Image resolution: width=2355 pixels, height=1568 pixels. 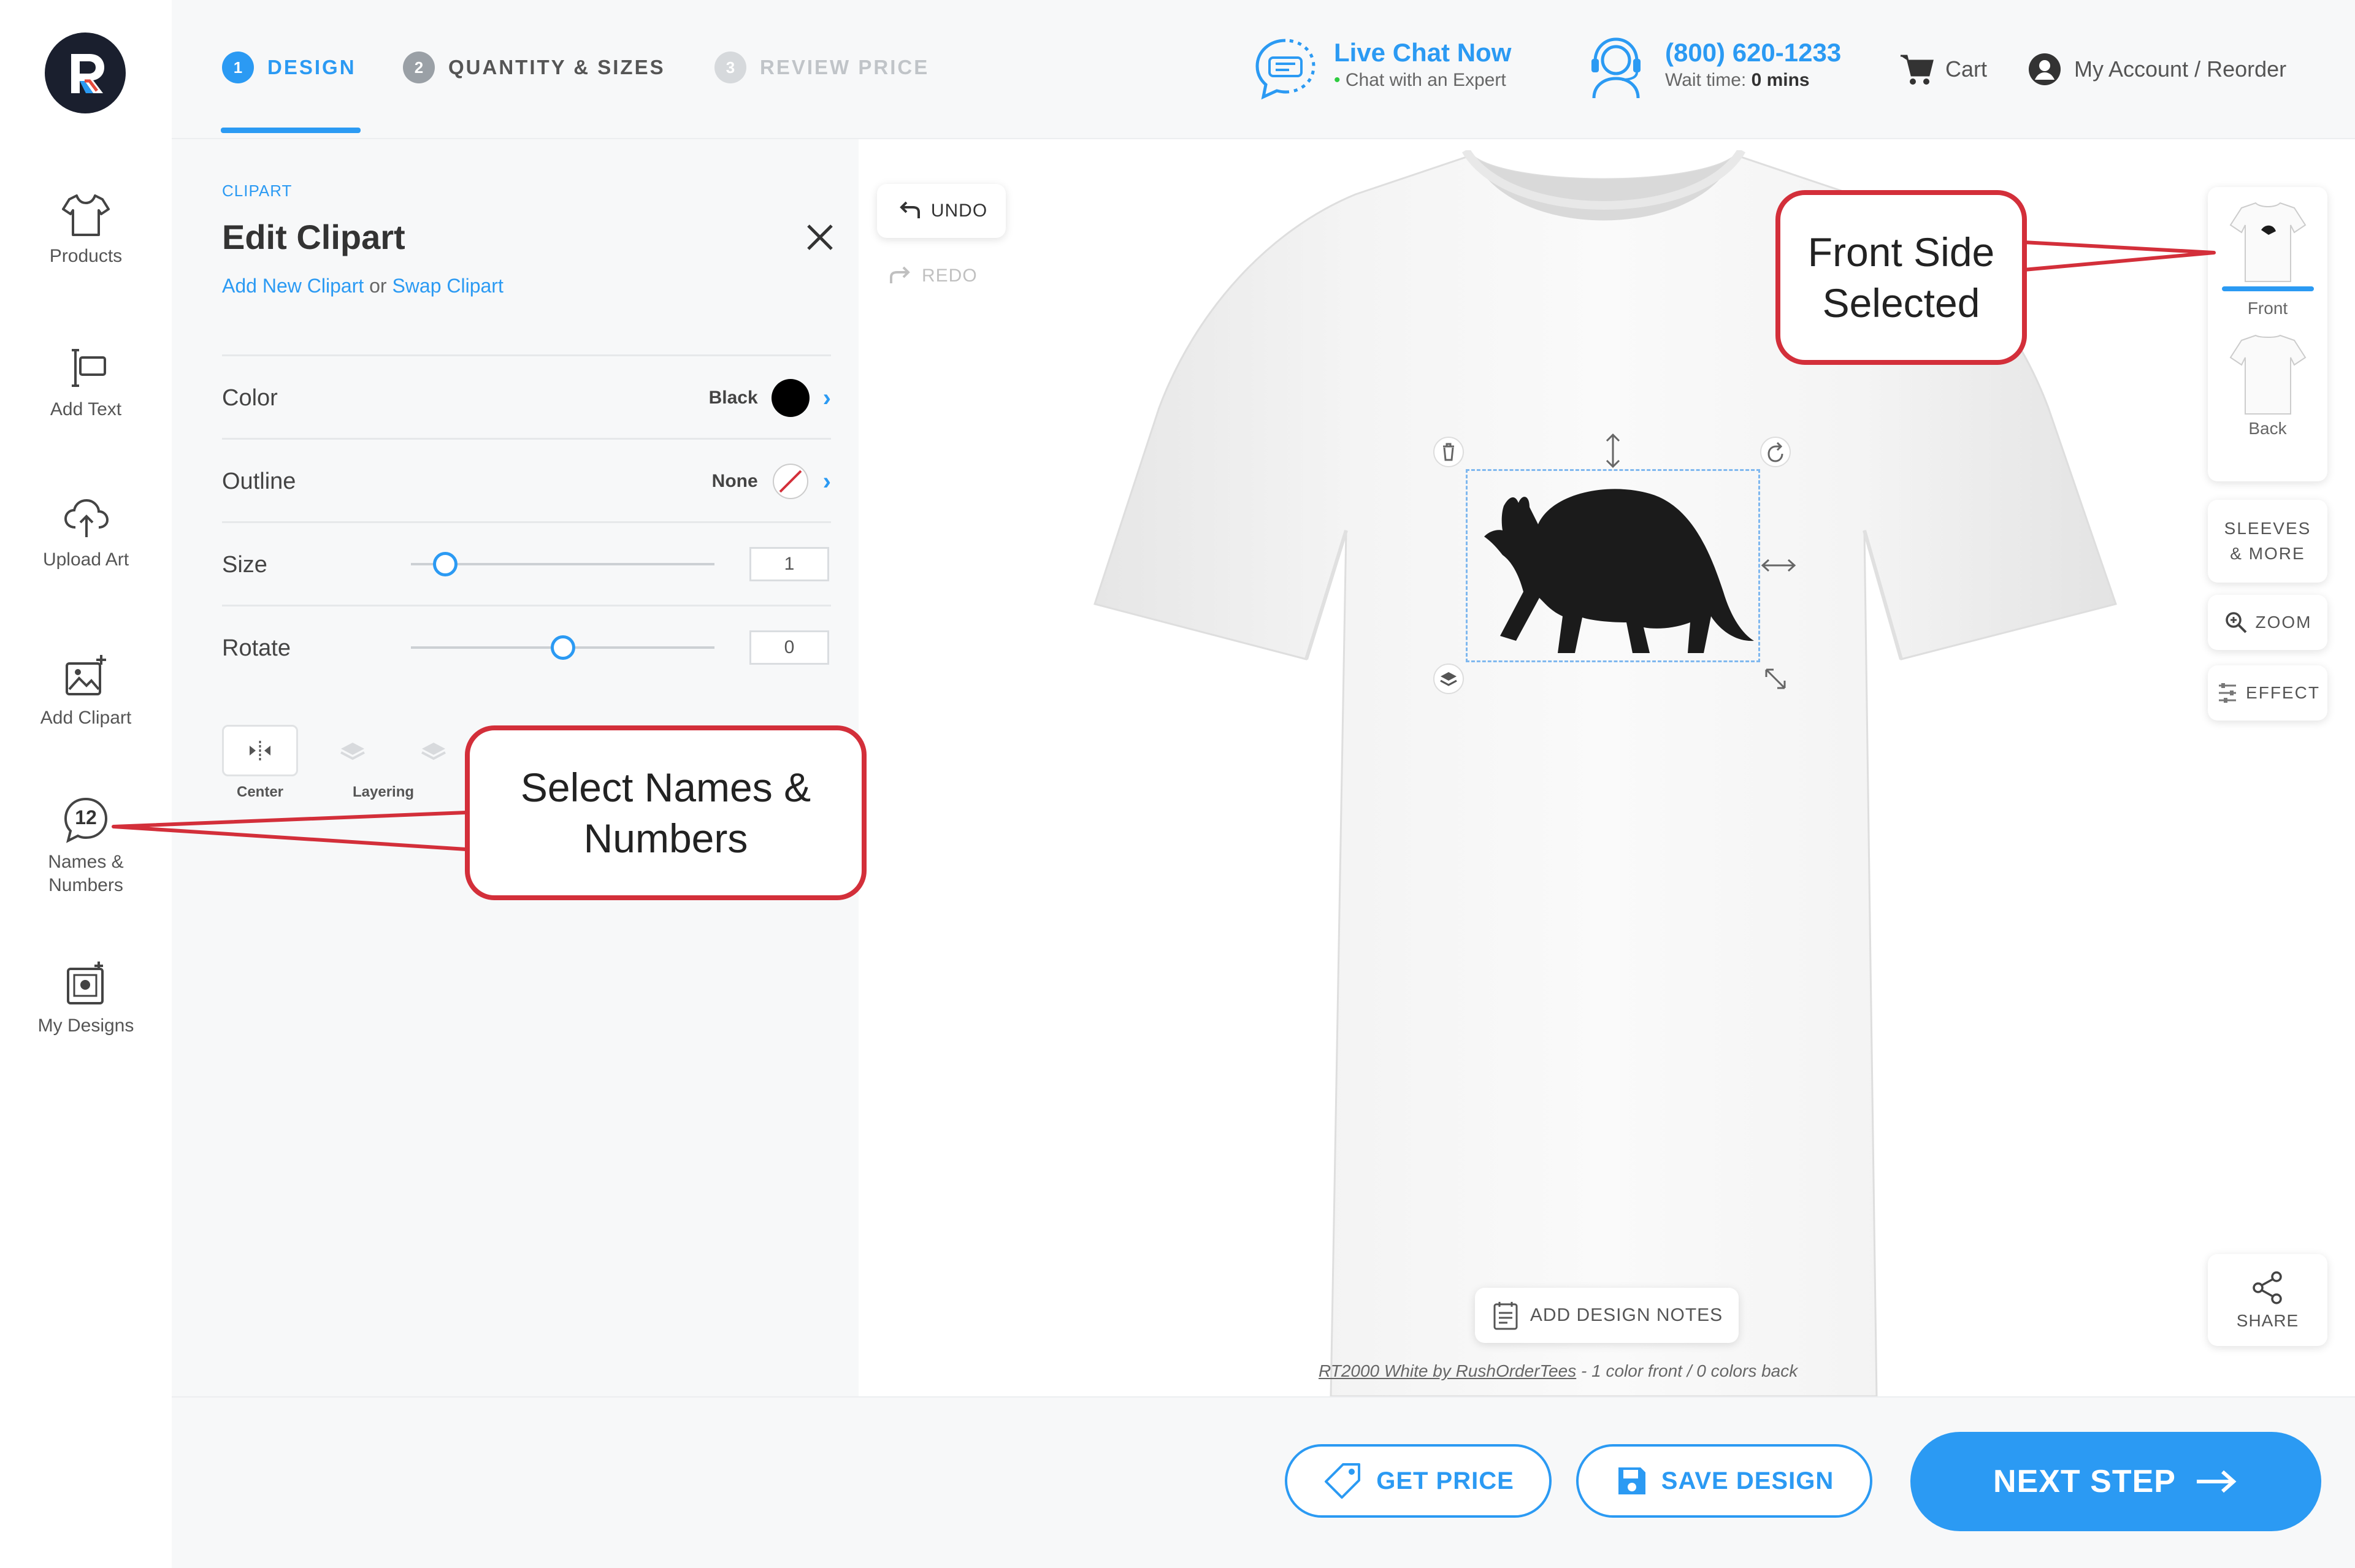 What do you see at coordinates (1901, 277) in the screenshot?
I see `callout-front-side-selected: Front Side Selected` at bounding box center [1901, 277].